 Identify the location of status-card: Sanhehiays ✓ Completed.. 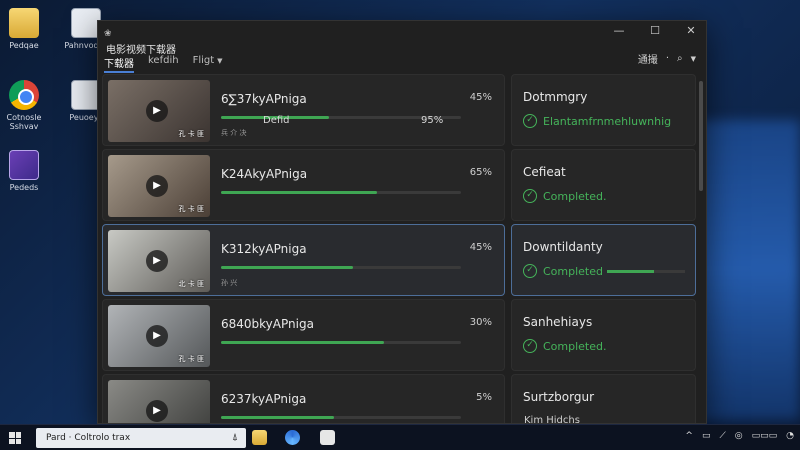
(603, 335).